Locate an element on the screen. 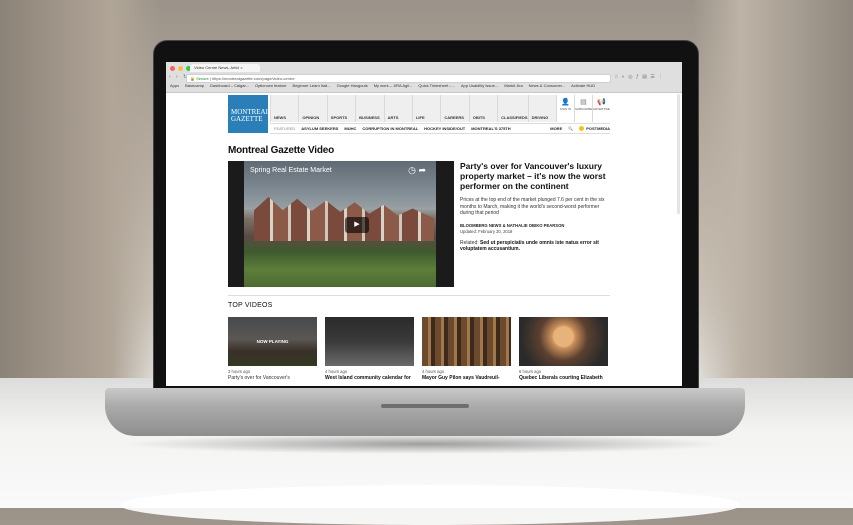  bookmark-item: Opticrown feature is located at coordinates (271, 85).